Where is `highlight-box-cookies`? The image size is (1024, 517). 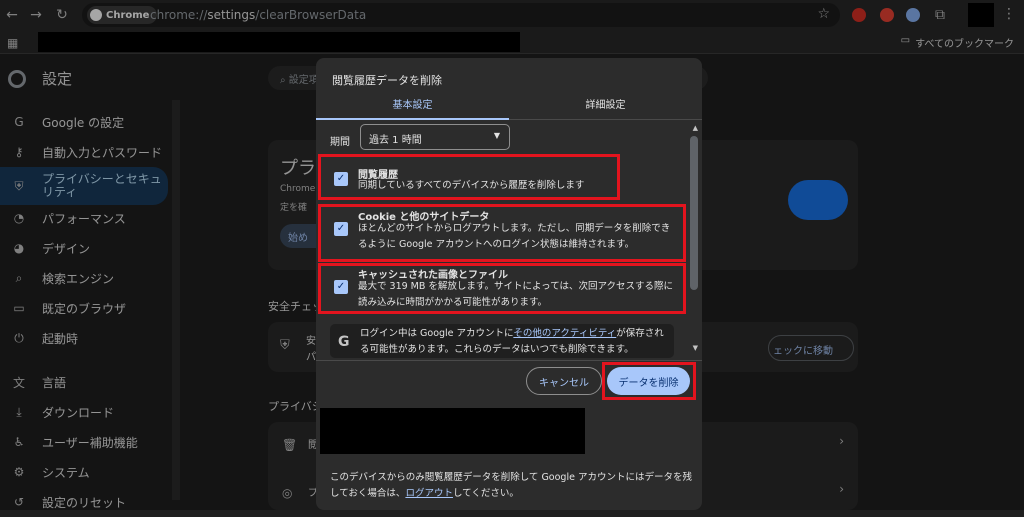 highlight-box-cookies is located at coordinates (502, 233).